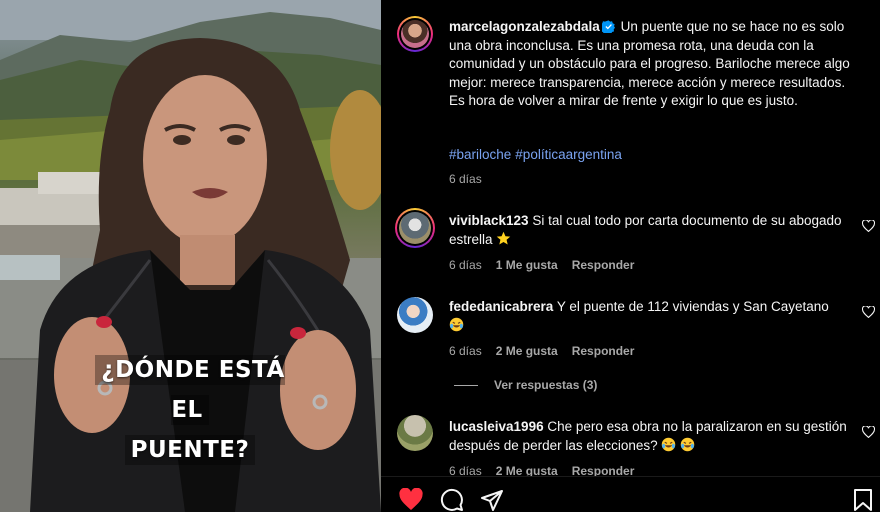  Describe the element at coordinates (415, 34) in the screenshot. I see `author-avatar` at that location.